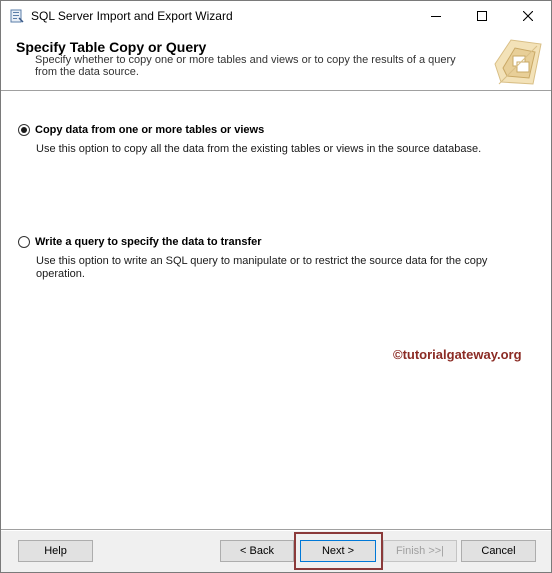  What do you see at coordinates (111, 47) in the screenshot?
I see `page-title: Specify Table Copy or Query` at bounding box center [111, 47].